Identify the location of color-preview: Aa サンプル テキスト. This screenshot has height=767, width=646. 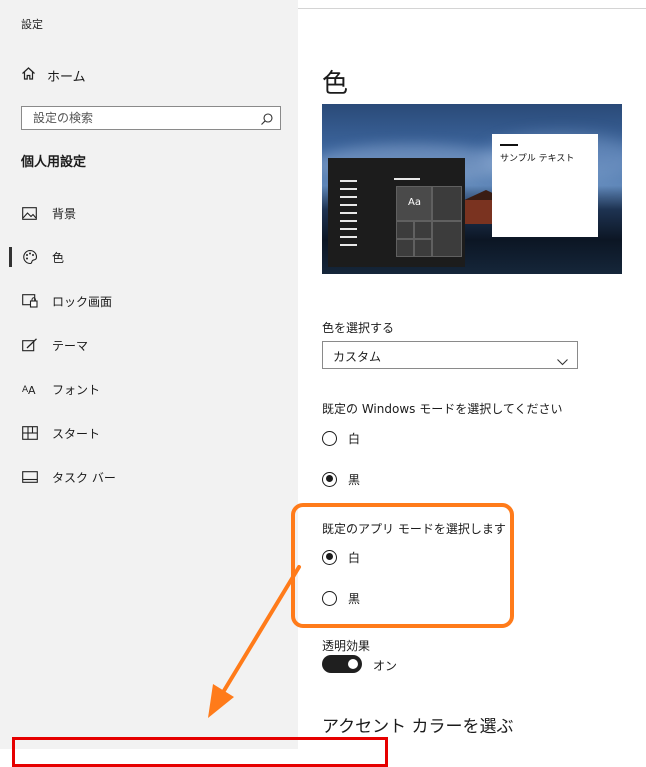
(472, 189).